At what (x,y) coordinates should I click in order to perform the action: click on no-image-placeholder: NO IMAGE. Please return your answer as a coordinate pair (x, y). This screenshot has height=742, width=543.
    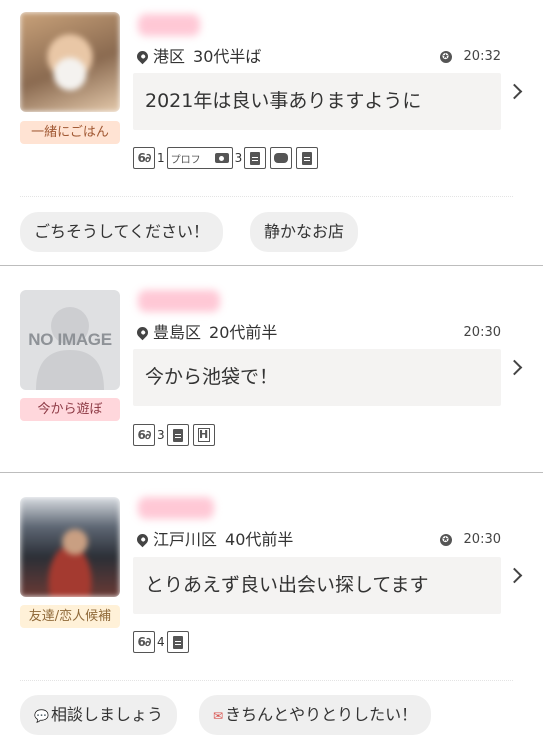
    Looking at the image, I should click on (70, 340).